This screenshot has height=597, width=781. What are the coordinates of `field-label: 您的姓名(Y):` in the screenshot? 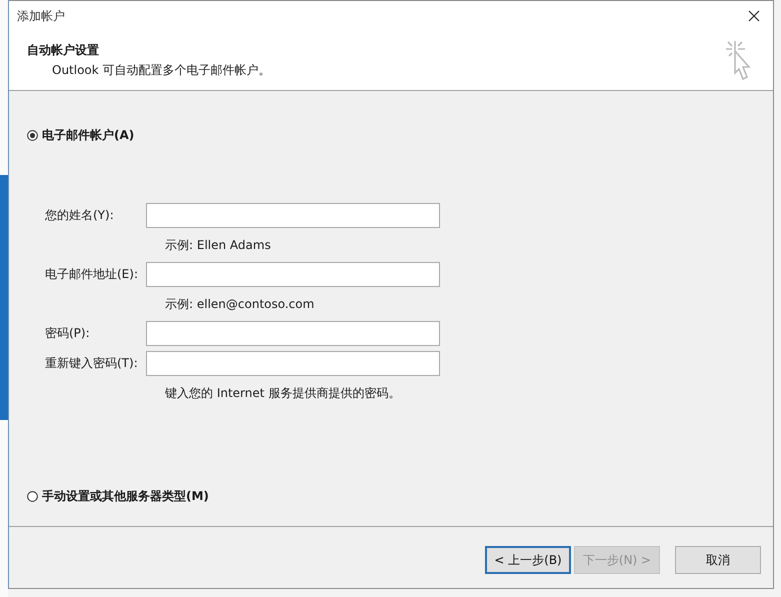 It's located at (80, 215).